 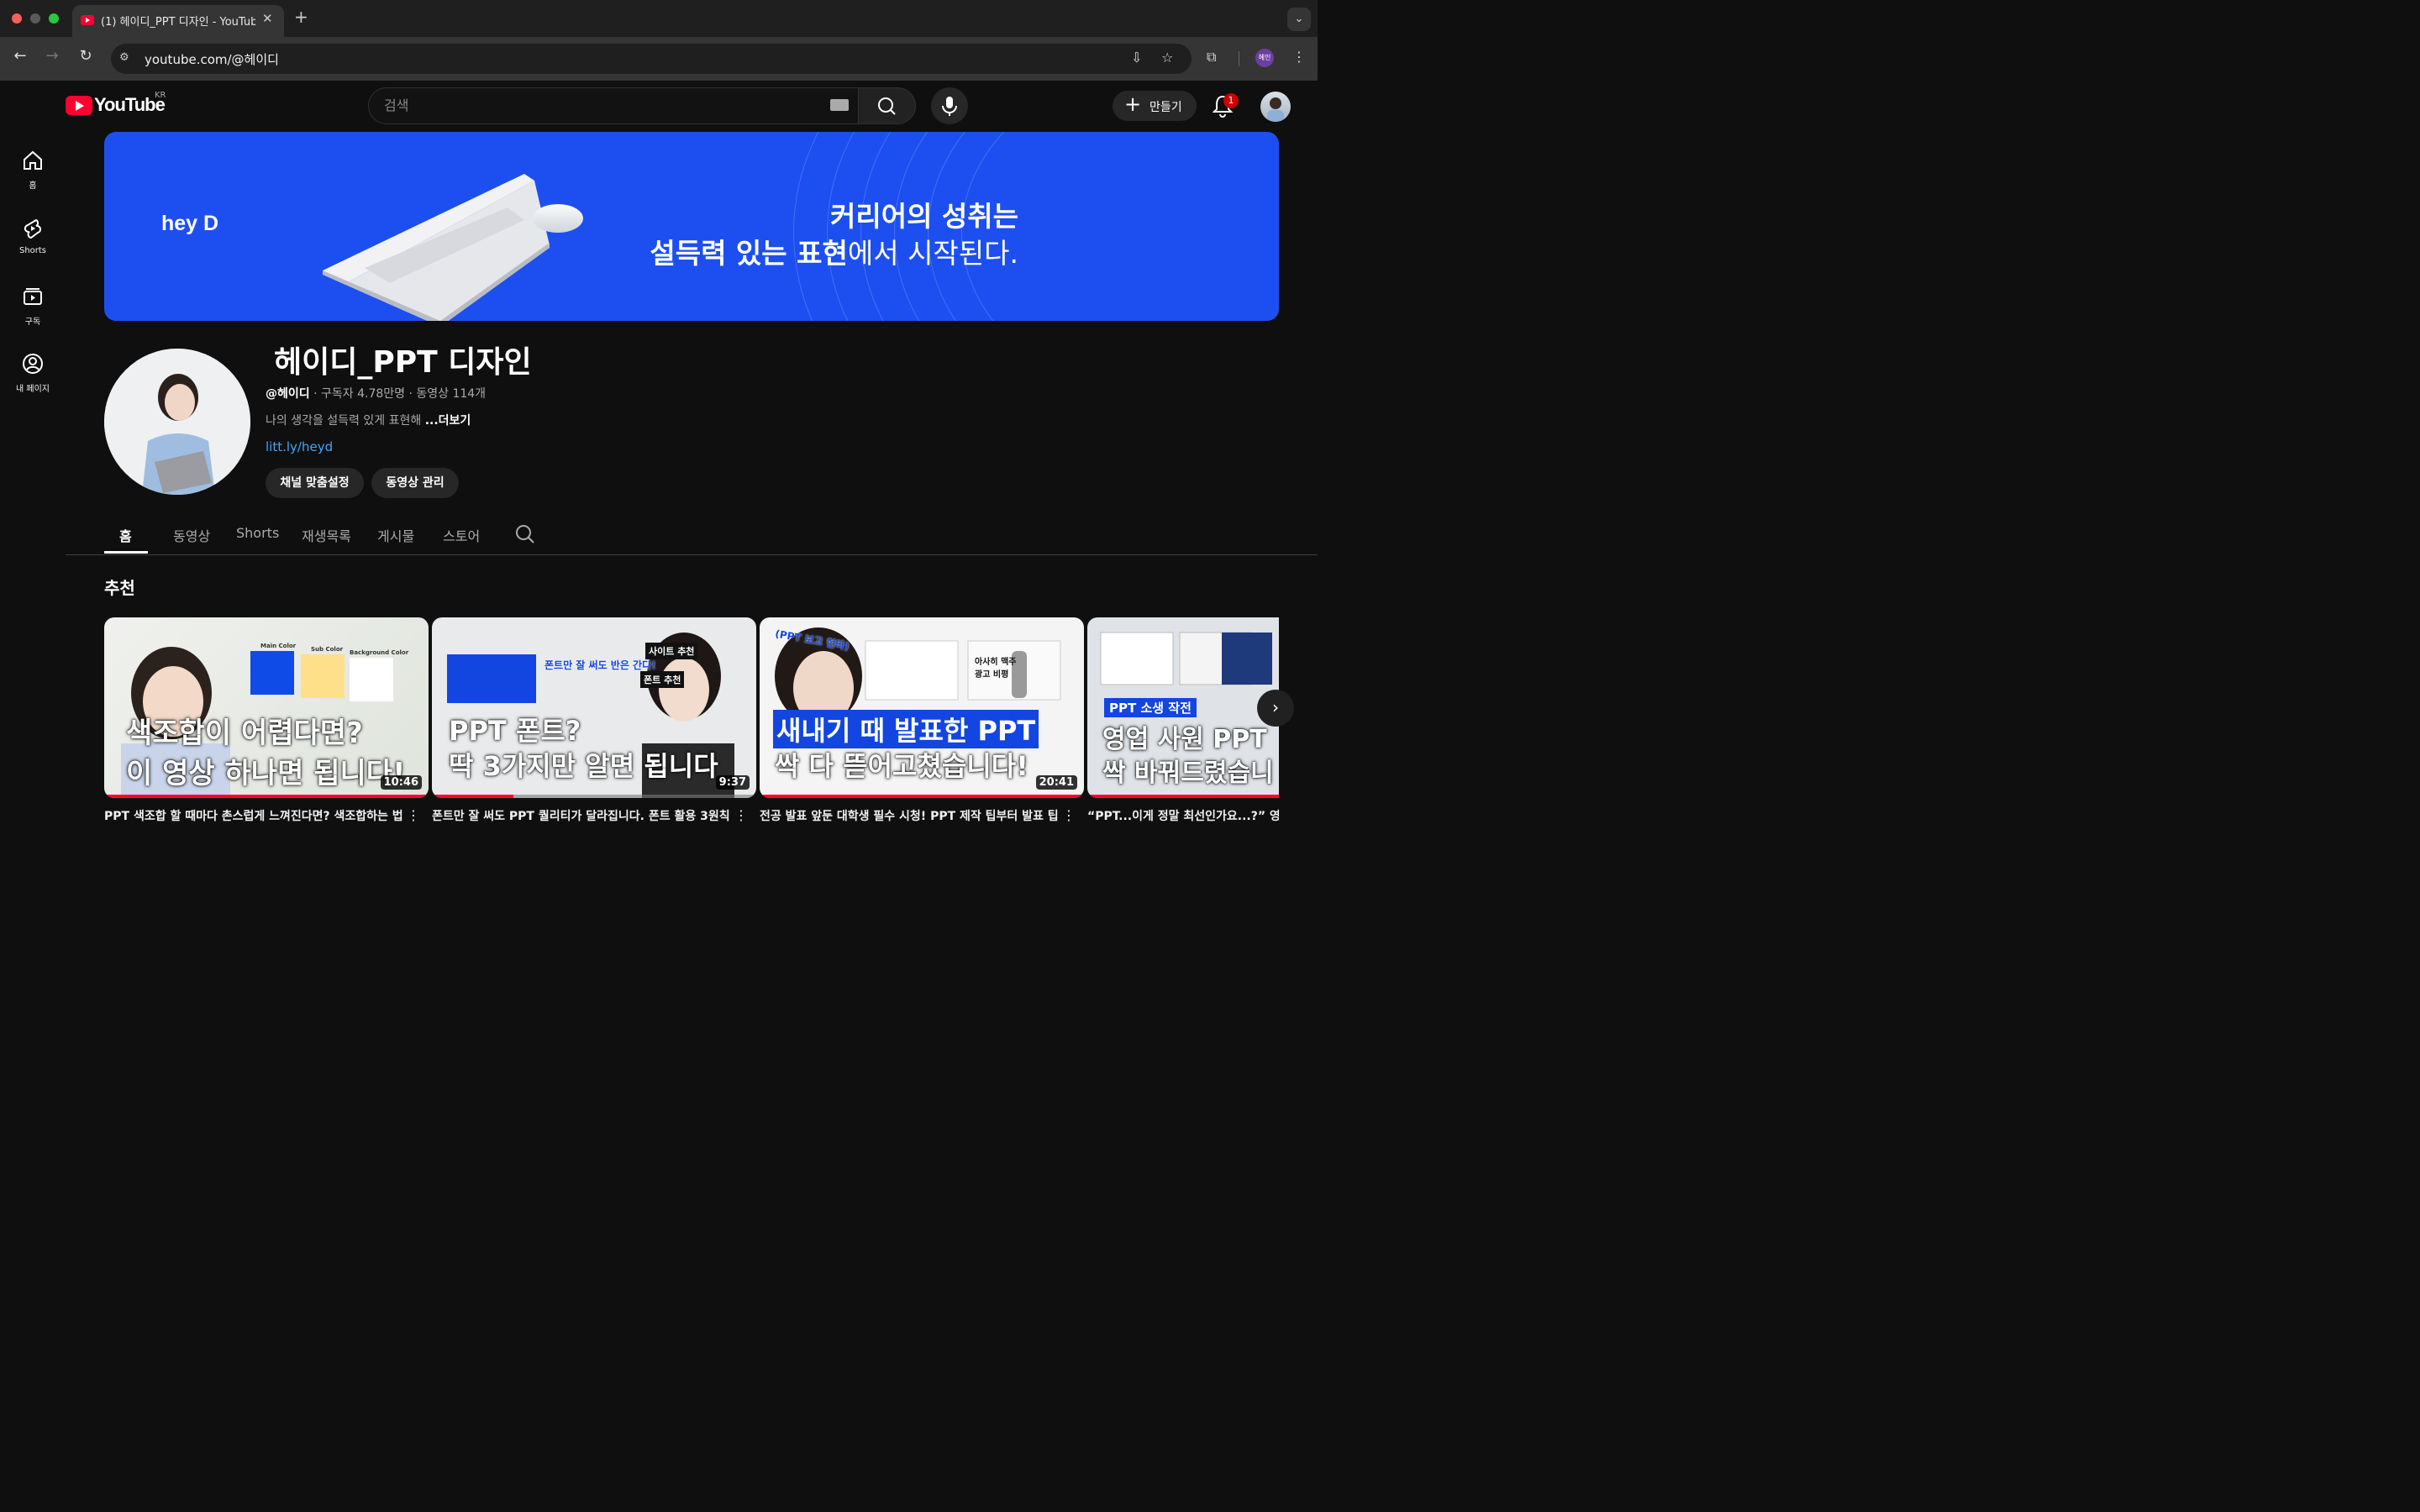 What do you see at coordinates (396, 535) in the screenshot?
I see `tab-posts: 게시물` at bounding box center [396, 535].